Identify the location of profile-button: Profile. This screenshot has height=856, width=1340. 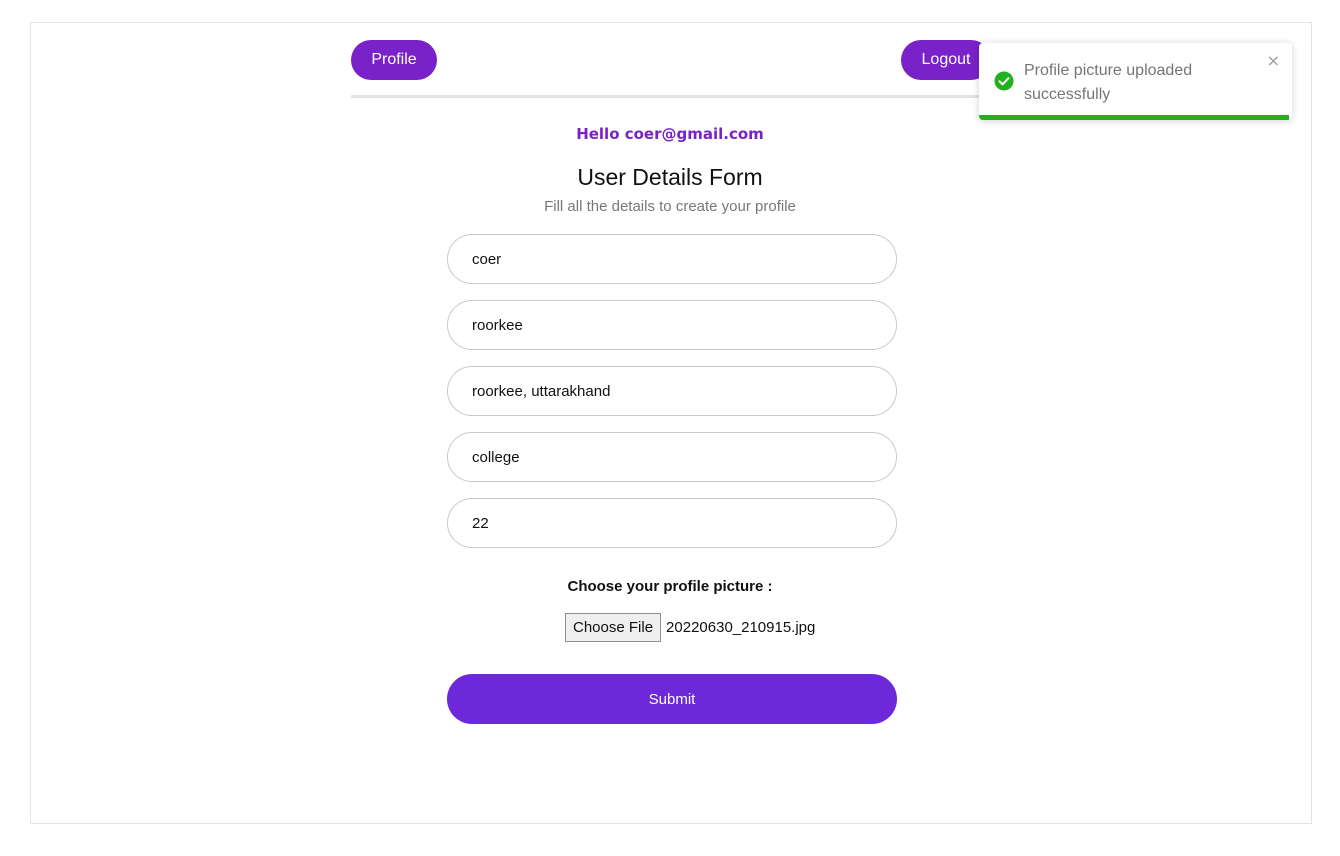
(394, 60).